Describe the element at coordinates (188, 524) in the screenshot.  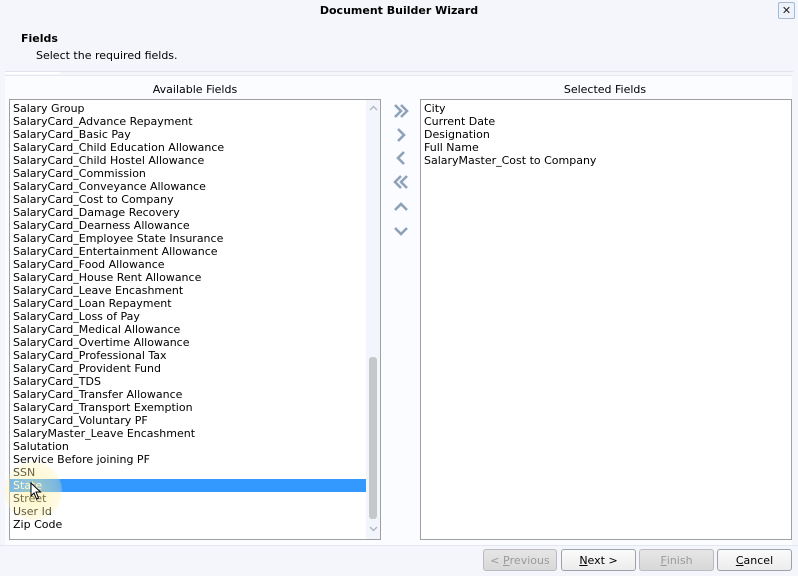
I see `list-item: Zip Code` at that location.